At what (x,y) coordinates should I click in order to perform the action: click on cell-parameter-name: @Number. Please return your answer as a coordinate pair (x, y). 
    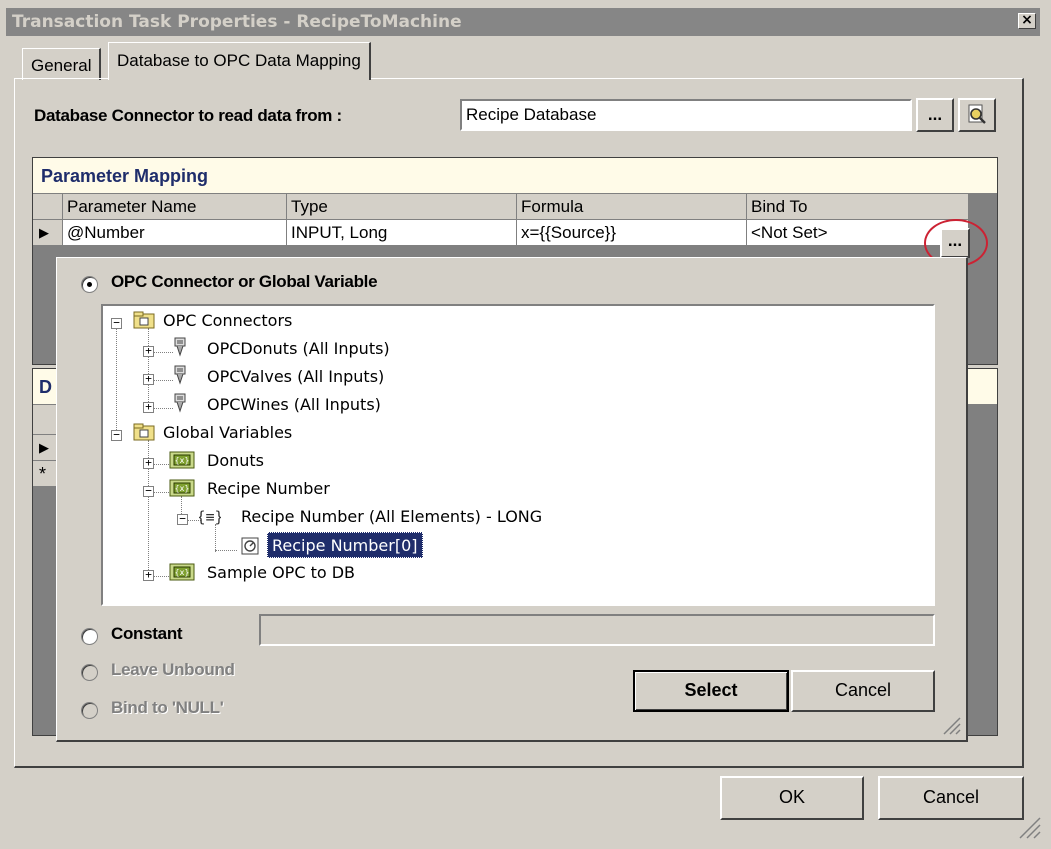
    Looking at the image, I should click on (175, 233).